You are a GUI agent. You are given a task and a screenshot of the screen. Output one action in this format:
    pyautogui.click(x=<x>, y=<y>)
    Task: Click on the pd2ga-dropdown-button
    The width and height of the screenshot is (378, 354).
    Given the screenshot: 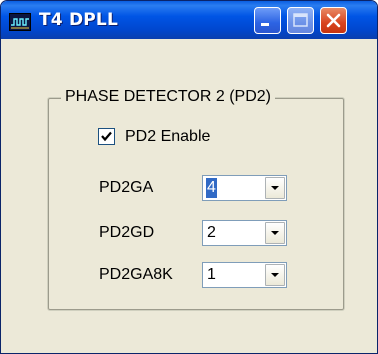 What is the action you would take?
    pyautogui.click(x=275, y=188)
    